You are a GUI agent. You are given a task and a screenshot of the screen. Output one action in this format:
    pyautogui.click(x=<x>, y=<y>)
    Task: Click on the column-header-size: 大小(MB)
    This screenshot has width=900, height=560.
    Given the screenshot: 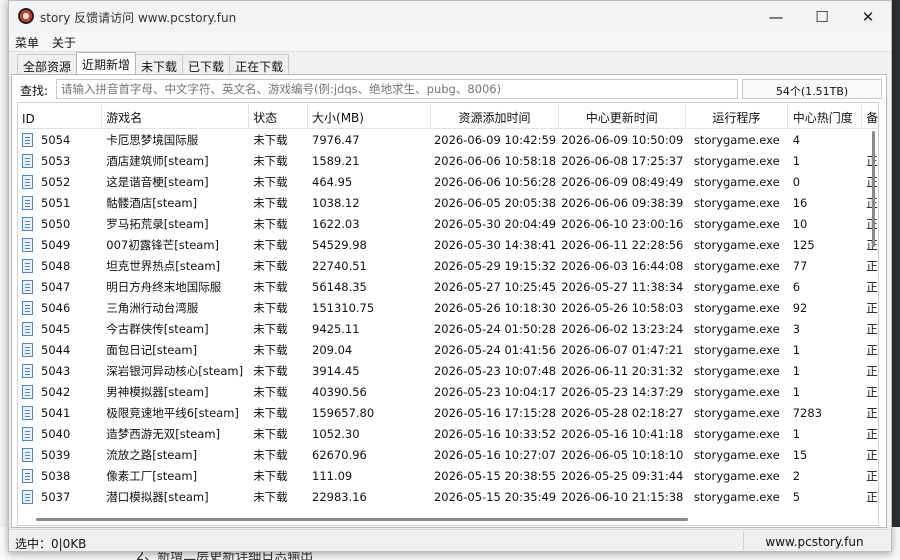 What is the action you would take?
    pyautogui.click(x=370, y=116)
    